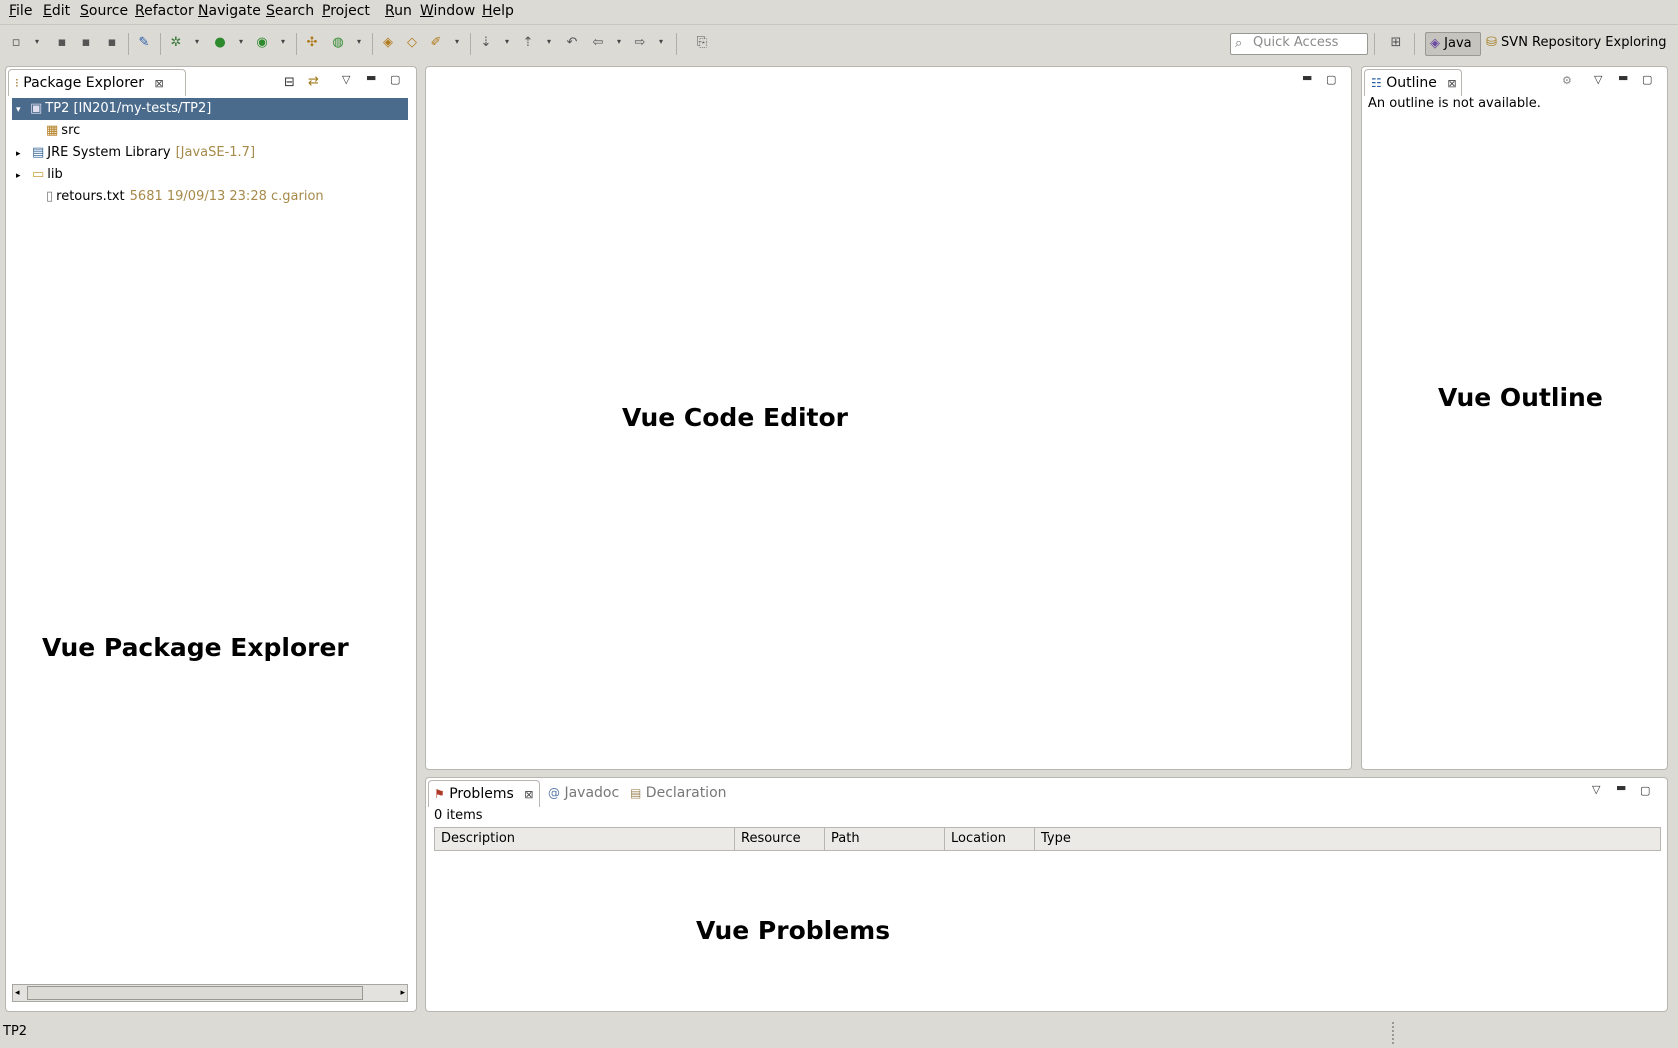 This screenshot has width=1678, height=1048. What do you see at coordinates (289, 82) in the screenshot?
I see `collapse-all-icon: ⊟` at bounding box center [289, 82].